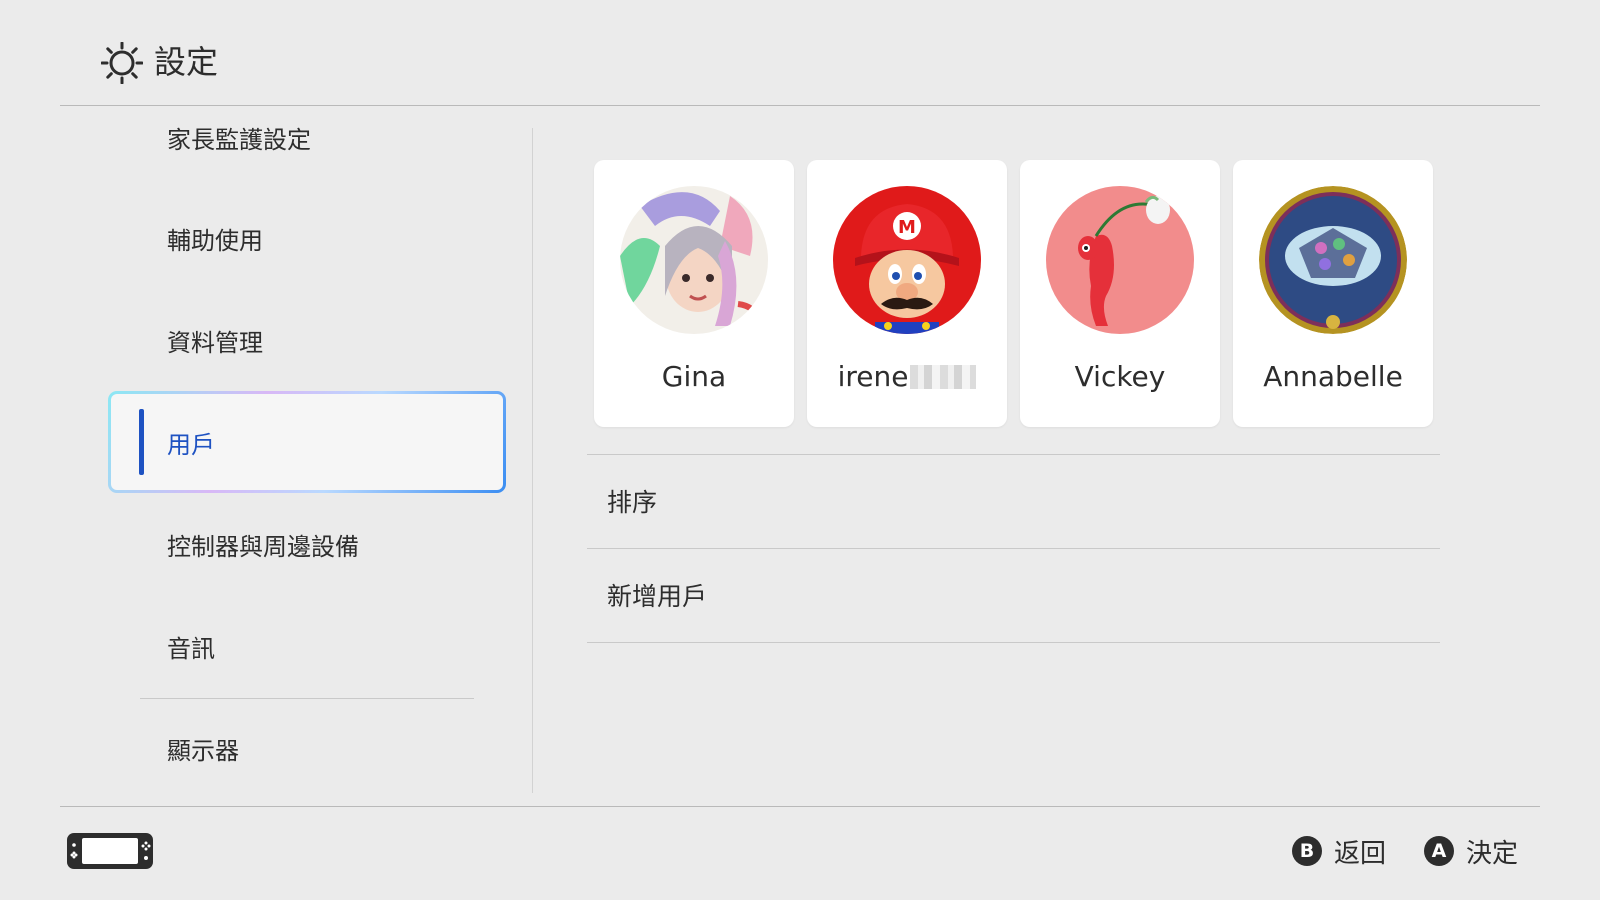 This screenshot has width=1600, height=900. What do you see at coordinates (141, 442) in the screenshot?
I see `selection-indicator` at bounding box center [141, 442].